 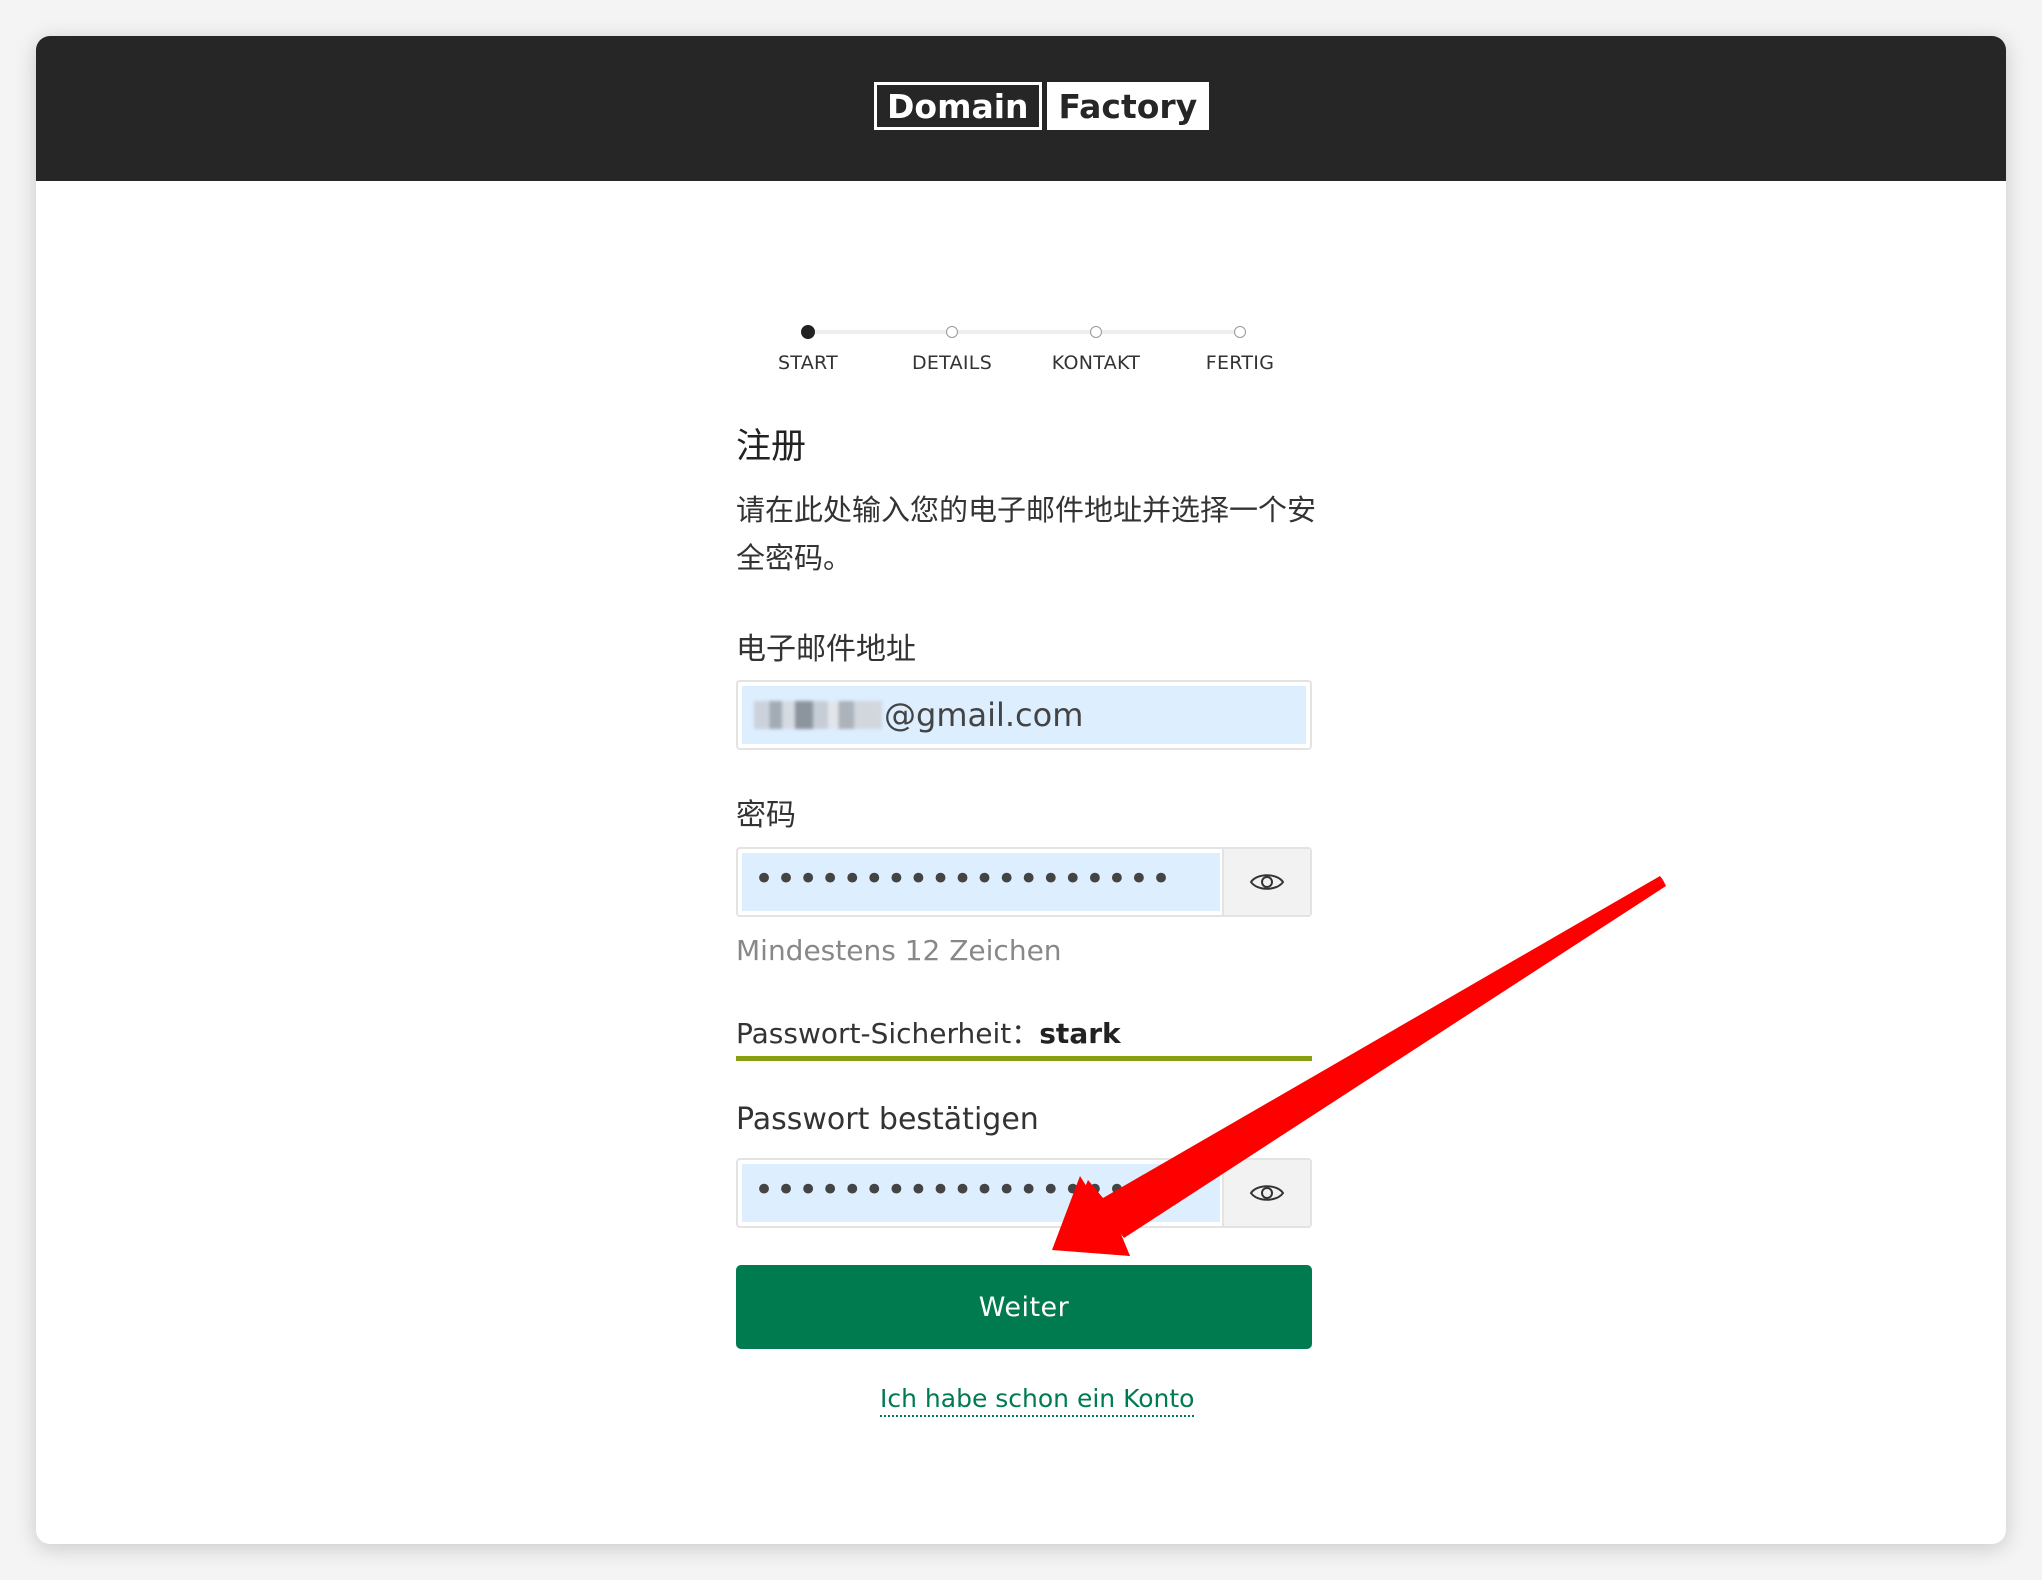 What do you see at coordinates (808, 332) in the screenshot?
I see `step-dot-active` at bounding box center [808, 332].